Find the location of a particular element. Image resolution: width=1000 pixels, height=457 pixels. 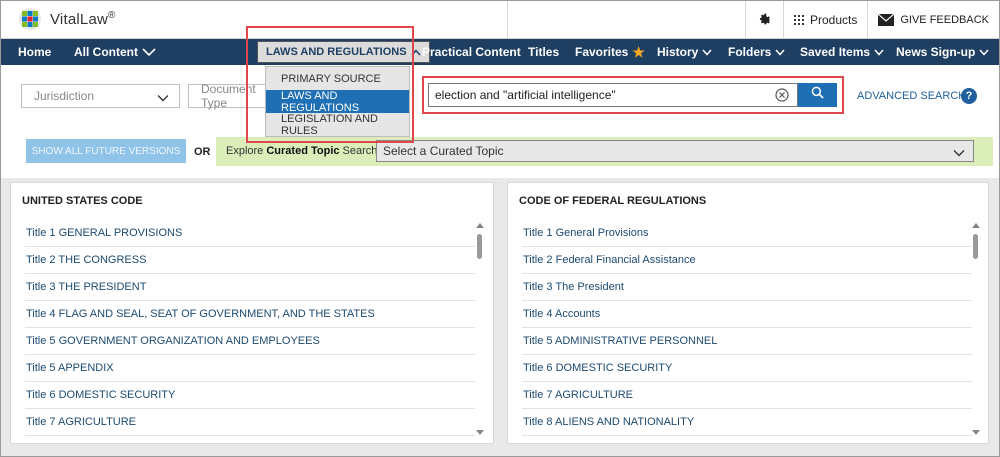

nav-titles: Titles is located at coordinates (543, 52).